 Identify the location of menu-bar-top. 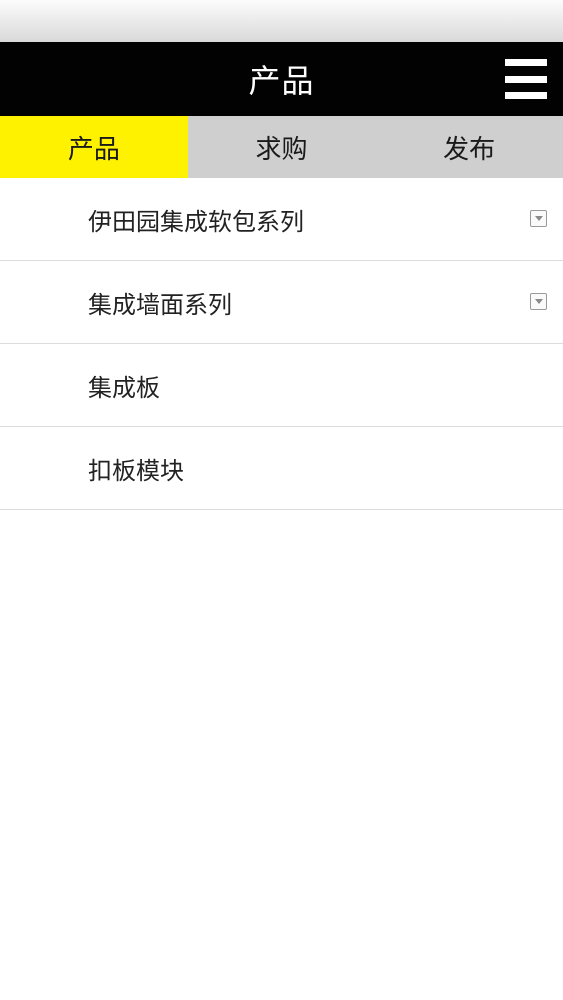
(526, 62).